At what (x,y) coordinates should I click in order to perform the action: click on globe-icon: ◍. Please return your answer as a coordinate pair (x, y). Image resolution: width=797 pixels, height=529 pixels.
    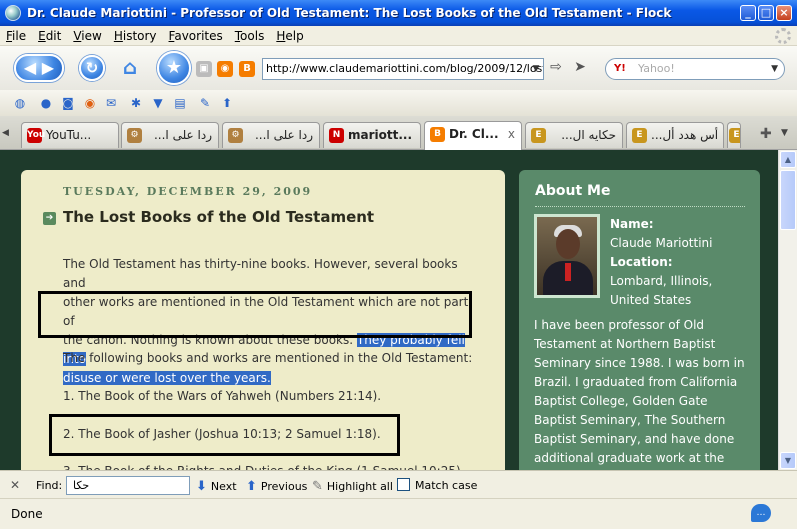
    Looking at the image, I should click on (20, 103).